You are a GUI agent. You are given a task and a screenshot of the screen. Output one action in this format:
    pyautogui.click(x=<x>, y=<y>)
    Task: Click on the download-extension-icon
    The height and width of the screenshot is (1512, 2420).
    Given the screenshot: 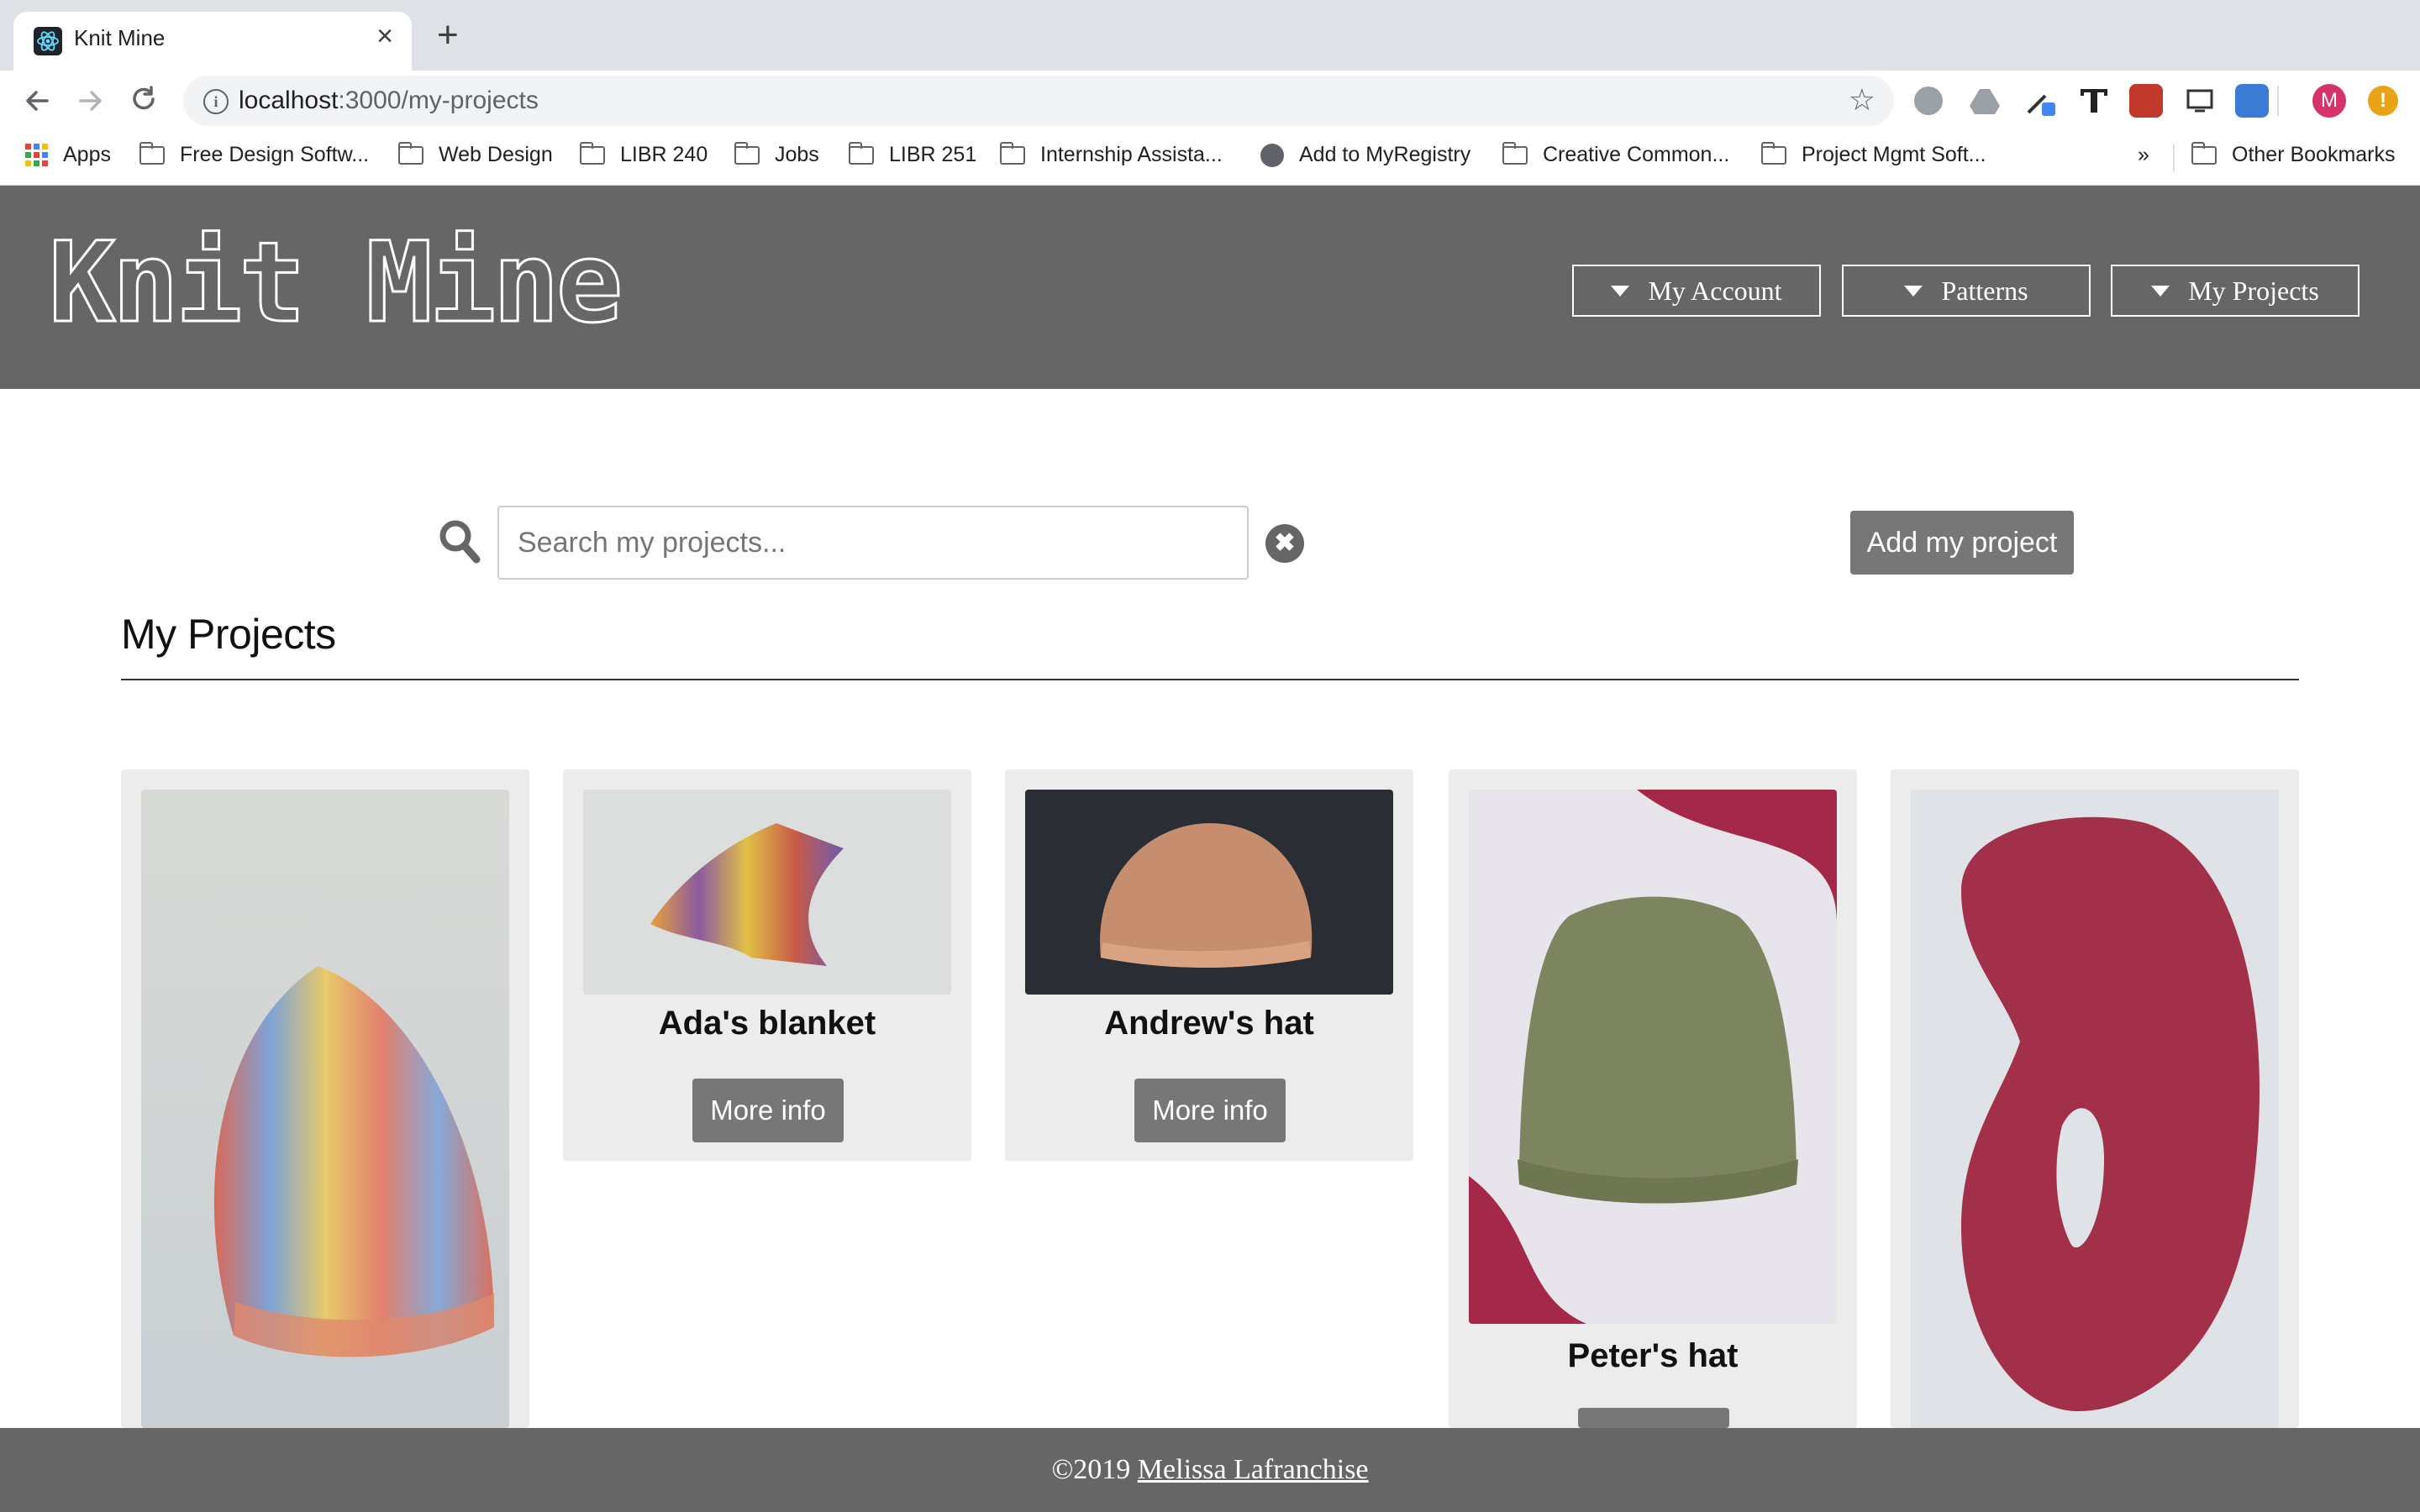 What is the action you would take?
    pyautogui.click(x=2252, y=101)
    